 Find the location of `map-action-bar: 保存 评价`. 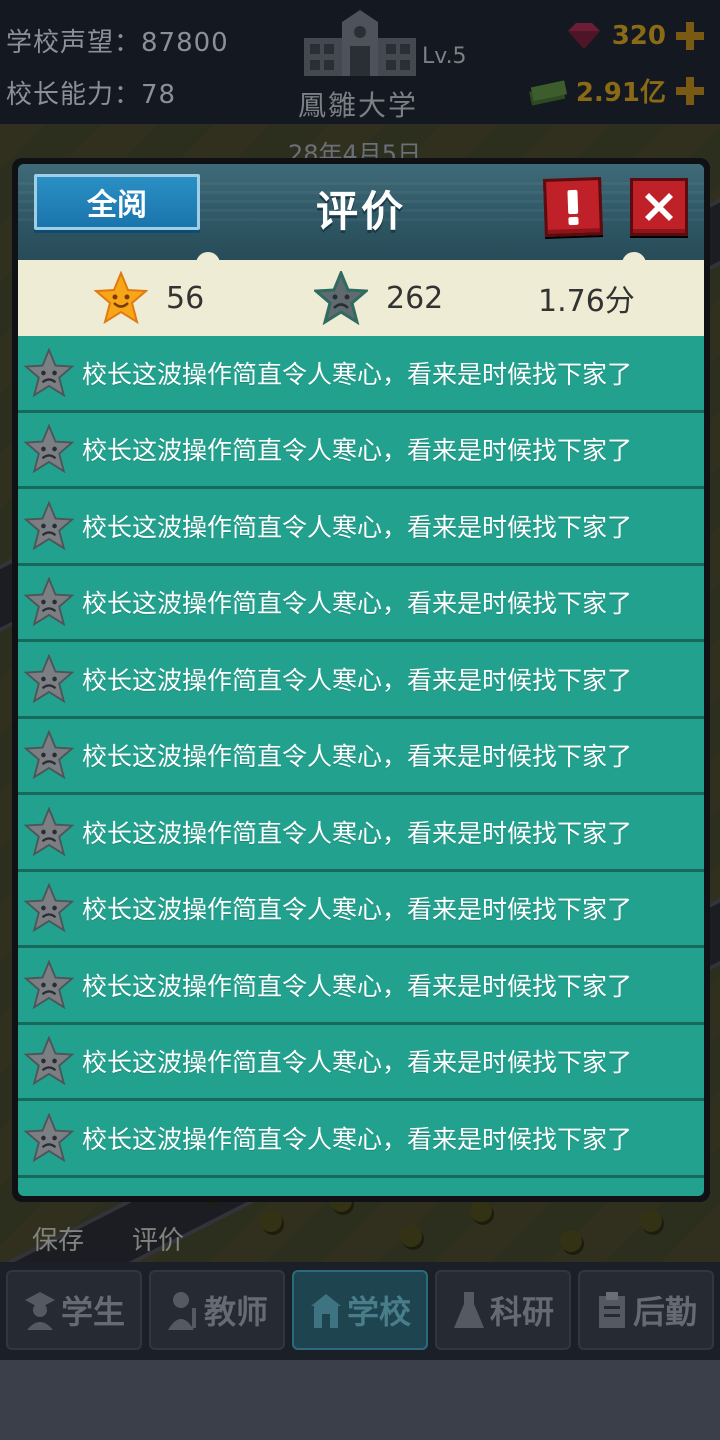

map-action-bar: 保存 评价 is located at coordinates (360, 1243).